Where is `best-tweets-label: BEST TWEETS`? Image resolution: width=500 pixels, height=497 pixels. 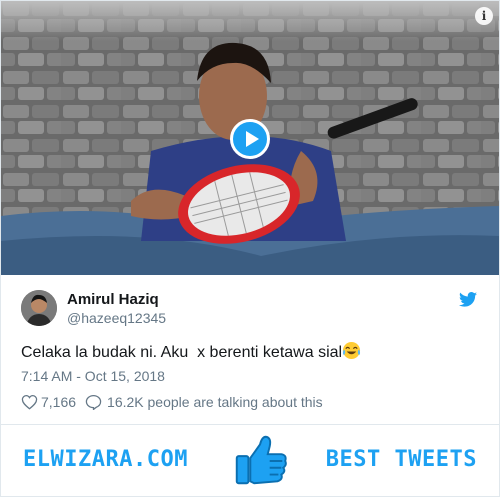
best-tweets-label: BEST TWEETS is located at coordinates (401, 459).